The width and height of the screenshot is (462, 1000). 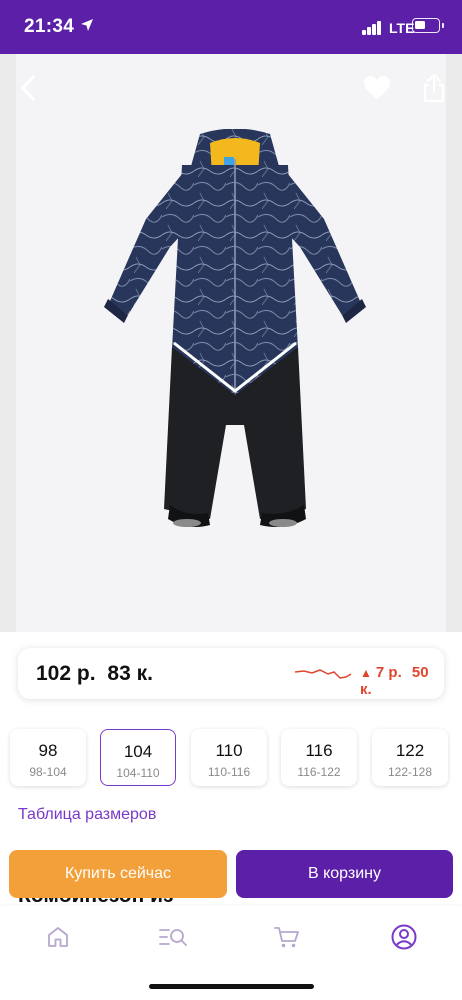 What do you see at coordinates (138, 773) in the screenshot?
I see `size-range: 104-110` at bounding box center [138, 773].